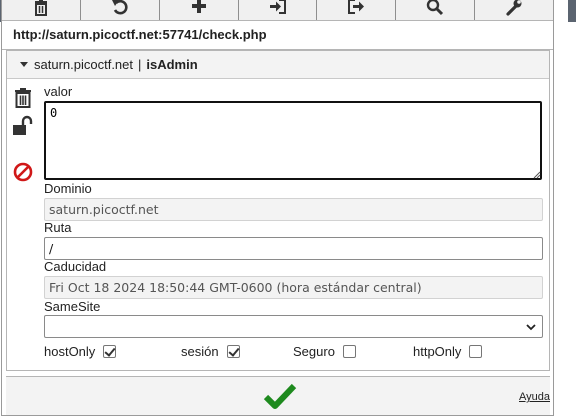 The width and height of the screenshot is (576, 420). I want to click on reset-button, so click(120, 10).